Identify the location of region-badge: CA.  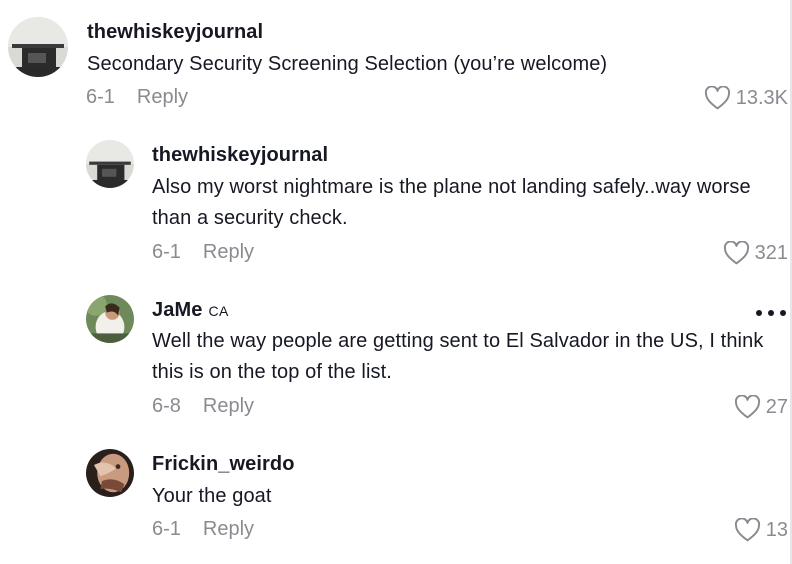
(218, 311).